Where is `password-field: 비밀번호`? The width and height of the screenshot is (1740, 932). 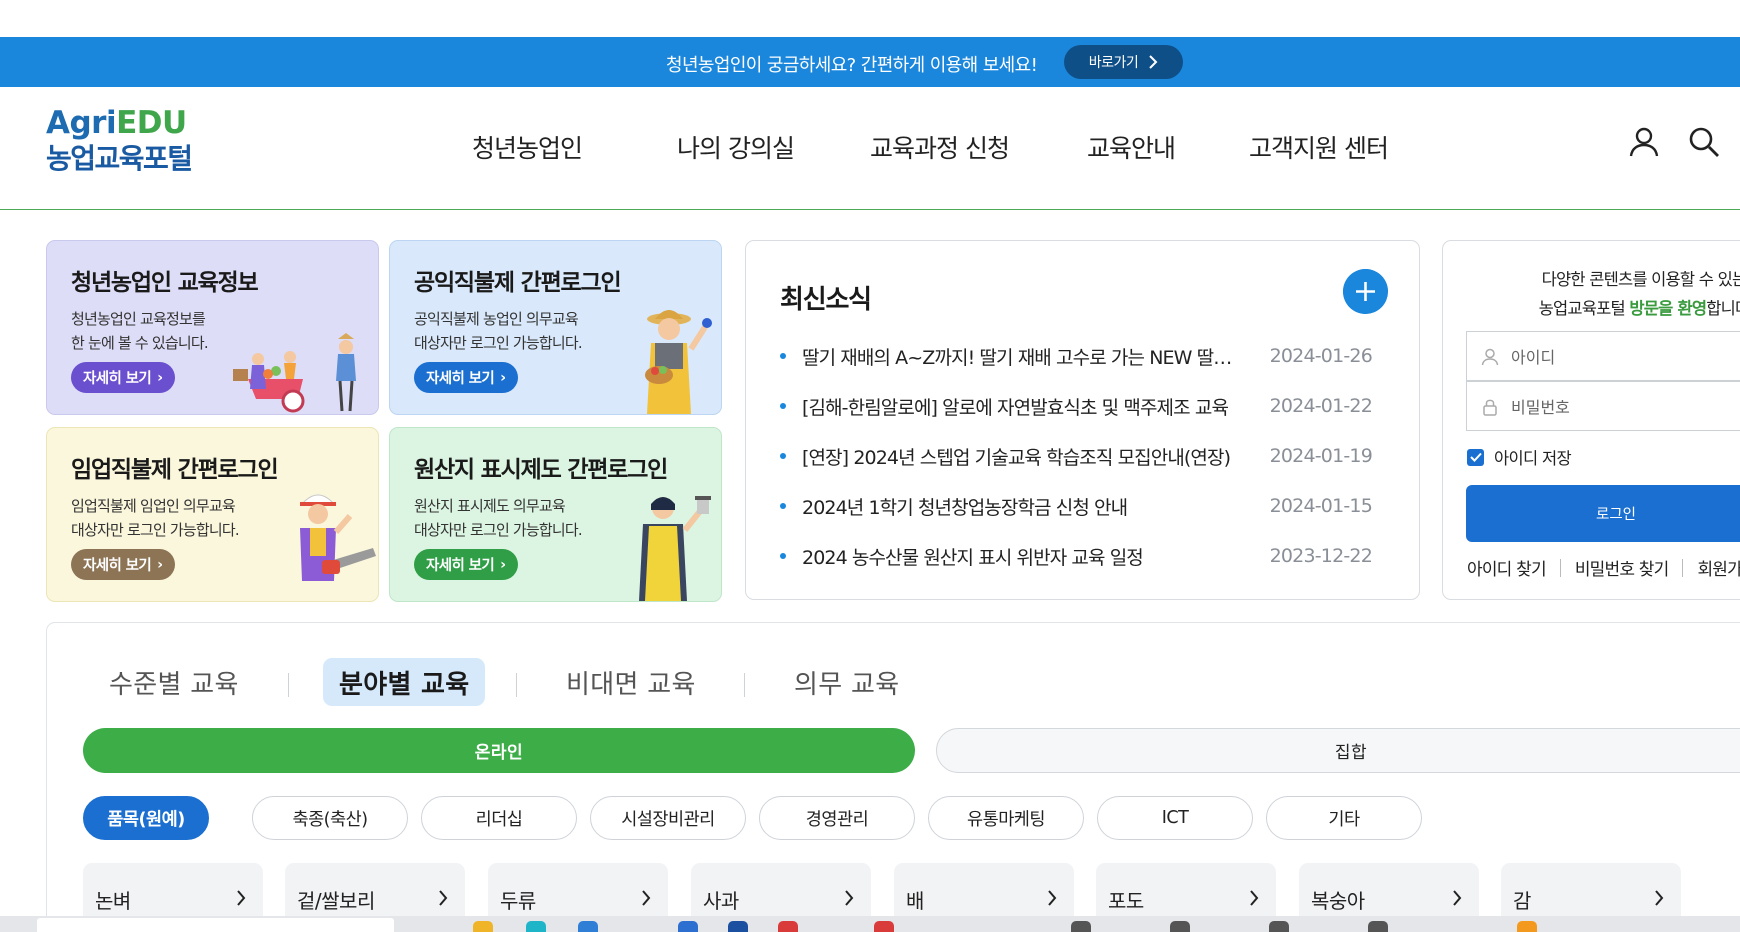 password-field: 비밀번호 is located at coordinates (1603, 406).